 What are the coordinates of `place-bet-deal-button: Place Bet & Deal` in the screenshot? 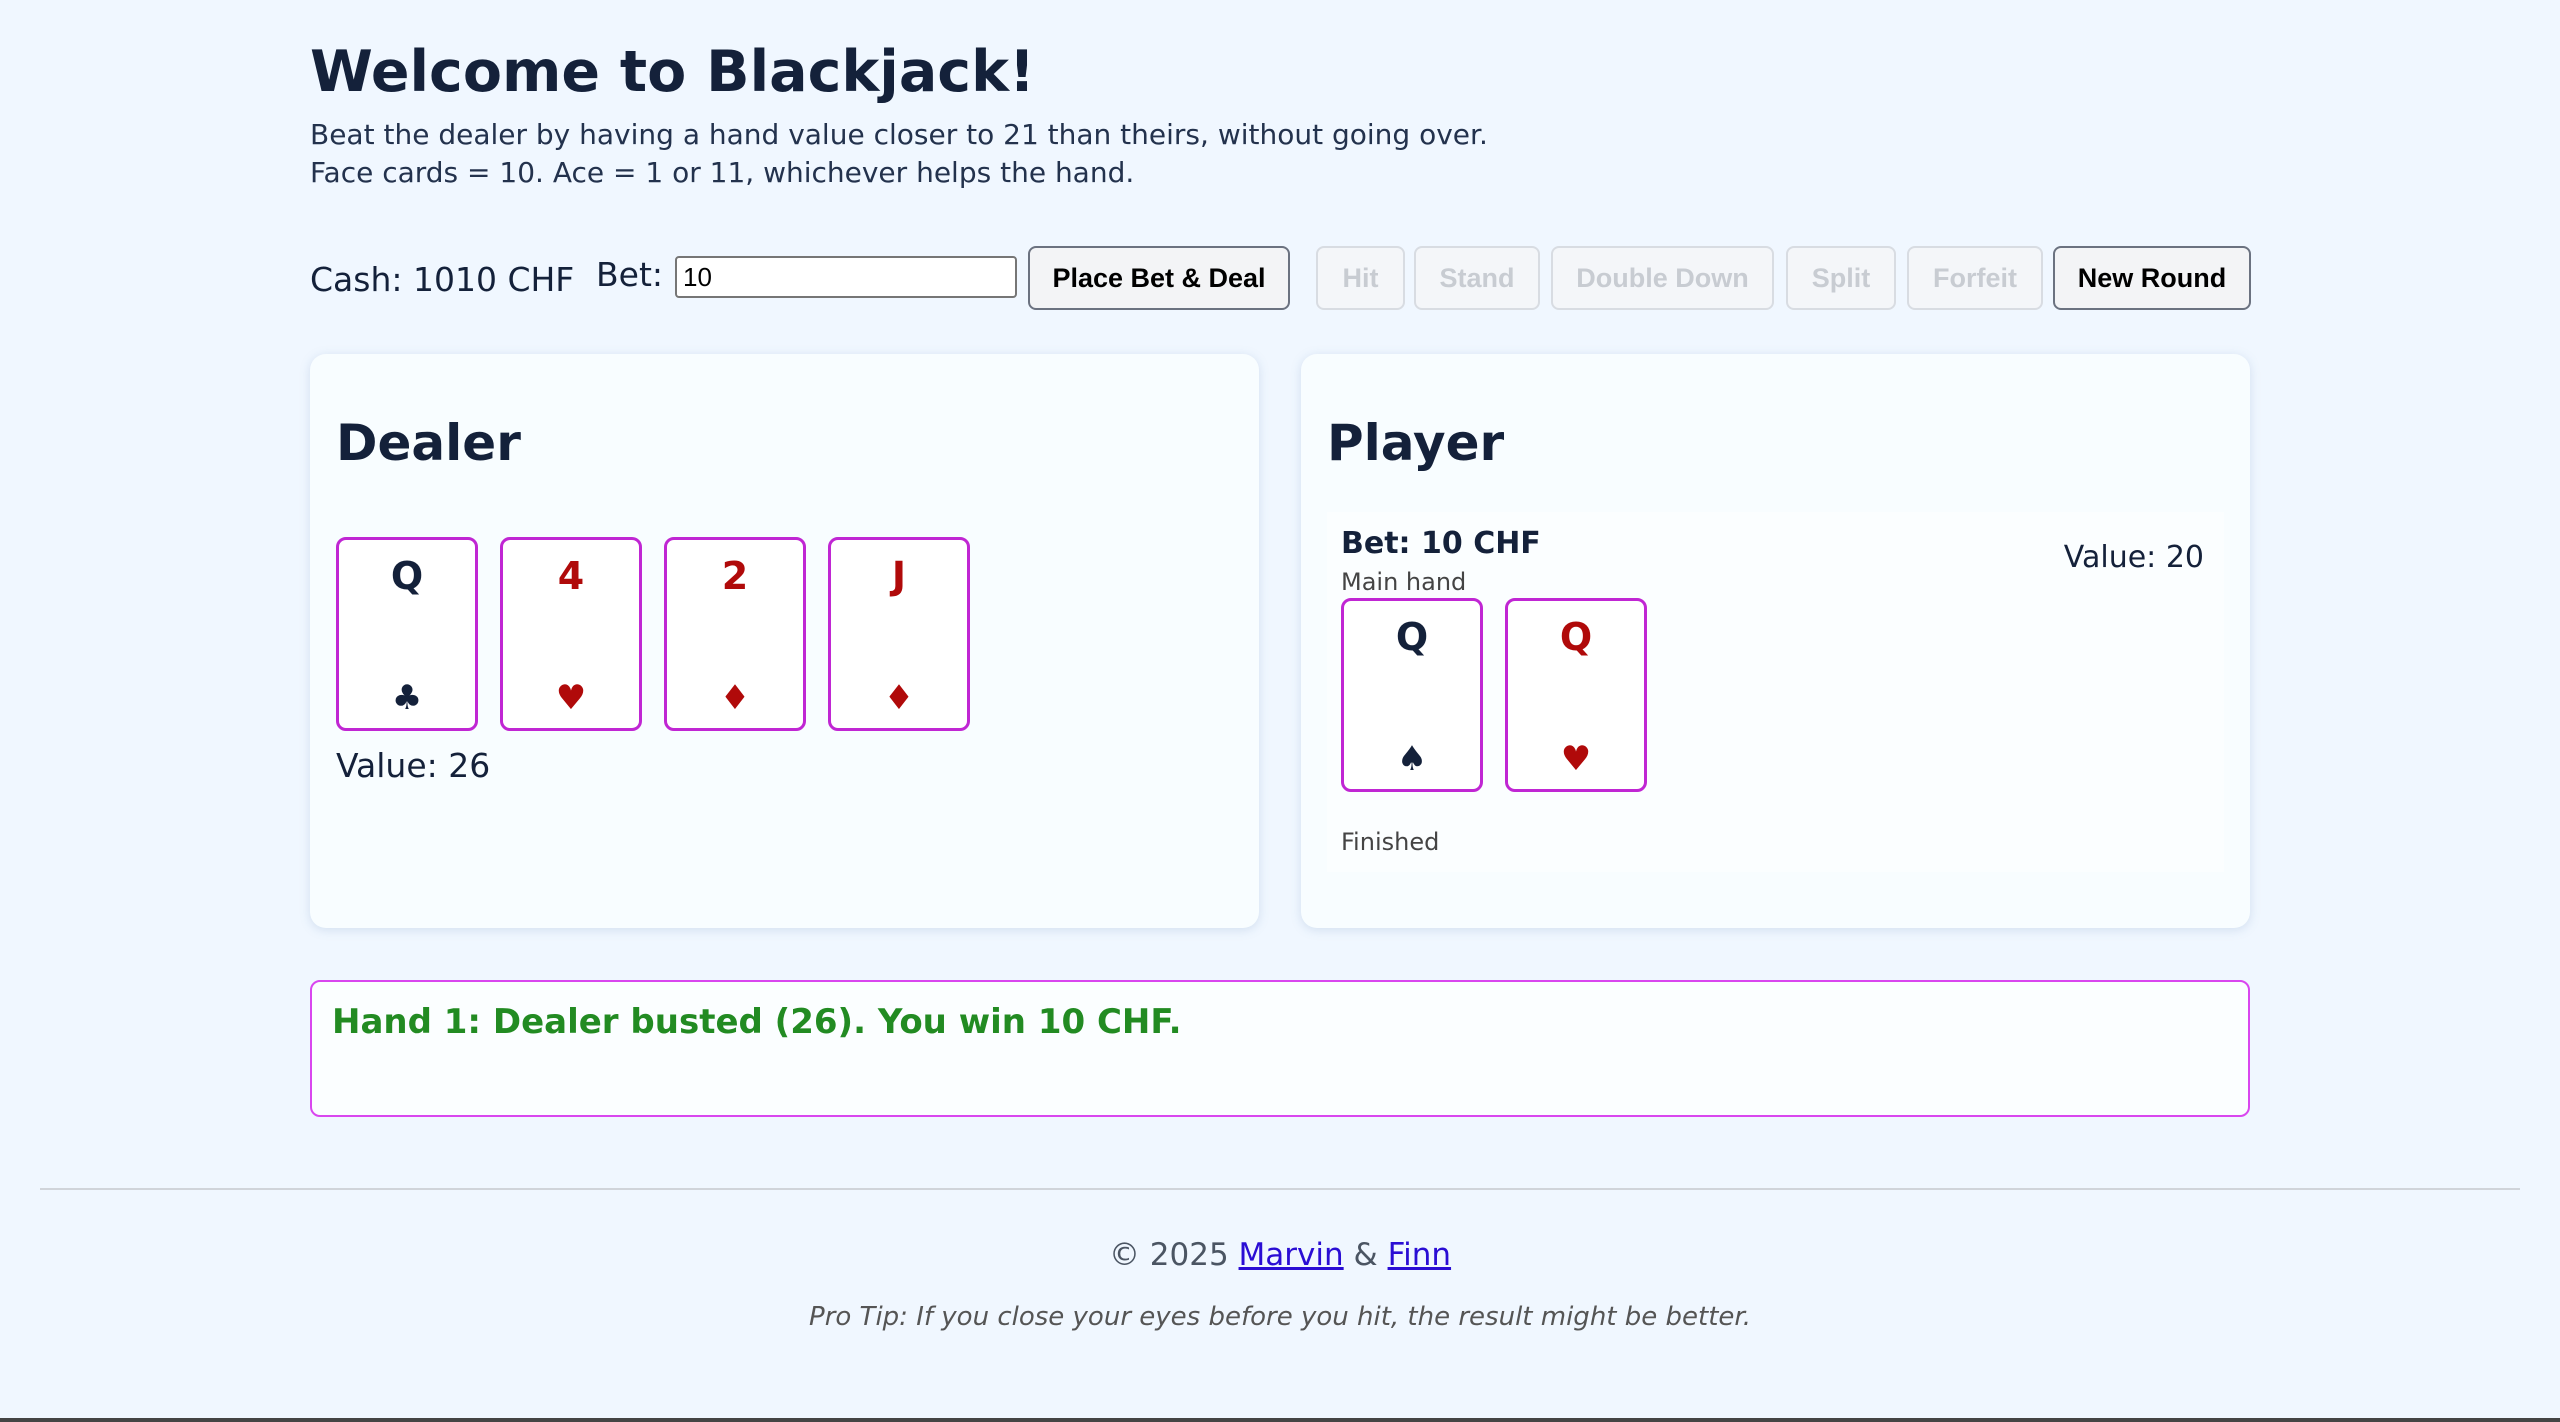 It's located at (1159, 278).